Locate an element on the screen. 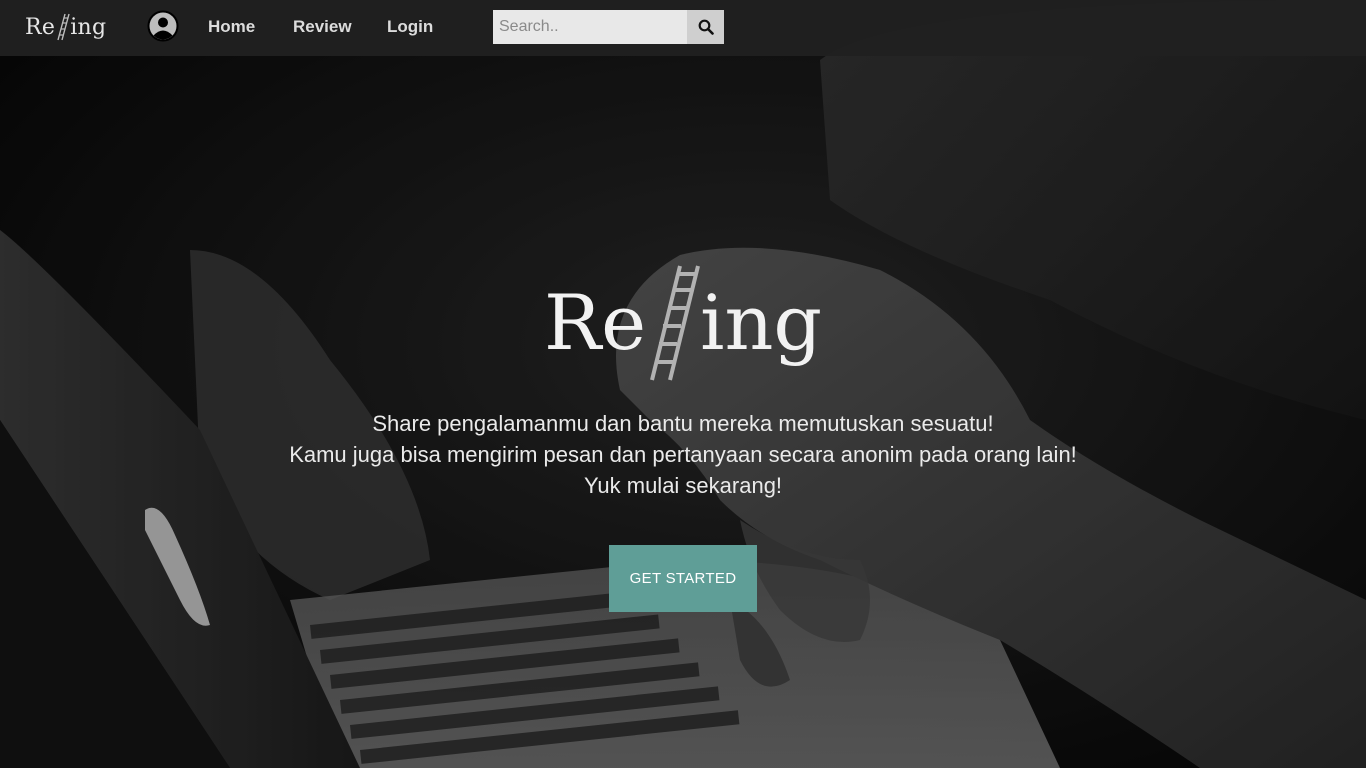 Image resolution: width=1366 pixels, height=768 pixels. top-navbar: Re ing Home Review Login is located at coordinates (683, 28).